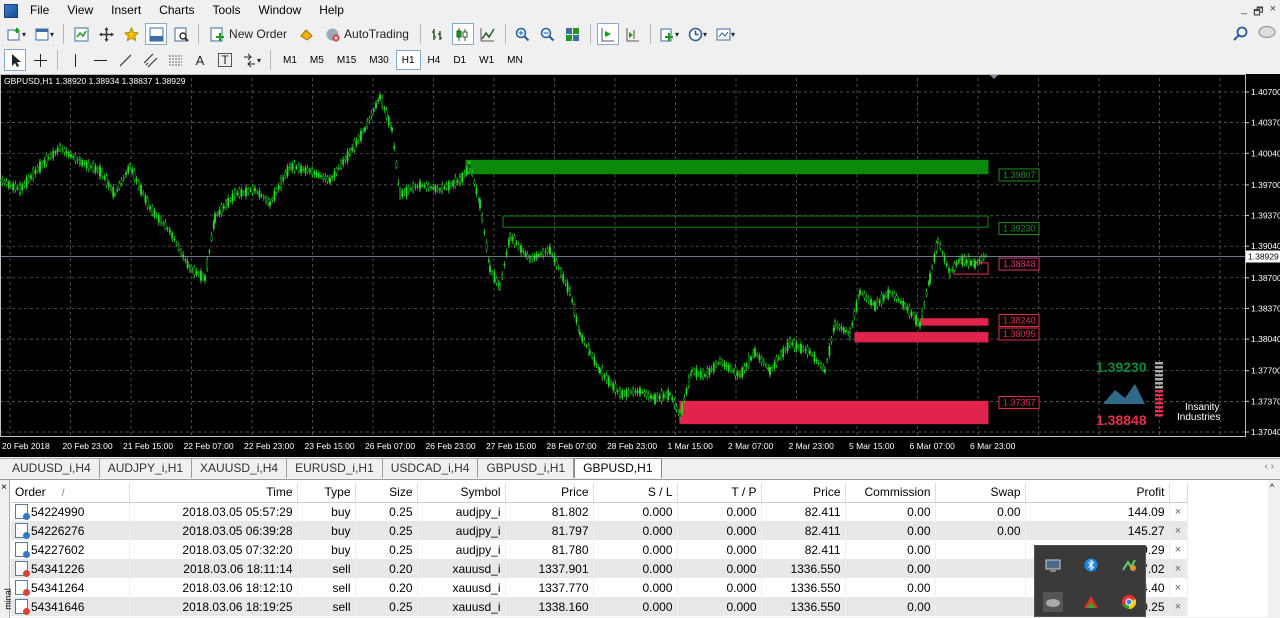 This screenshot has width=1280, height=618. What do you see at coordinates (1053, 565) in the screenshot?
I see `display-icon` at bounding box center [1053, 565].